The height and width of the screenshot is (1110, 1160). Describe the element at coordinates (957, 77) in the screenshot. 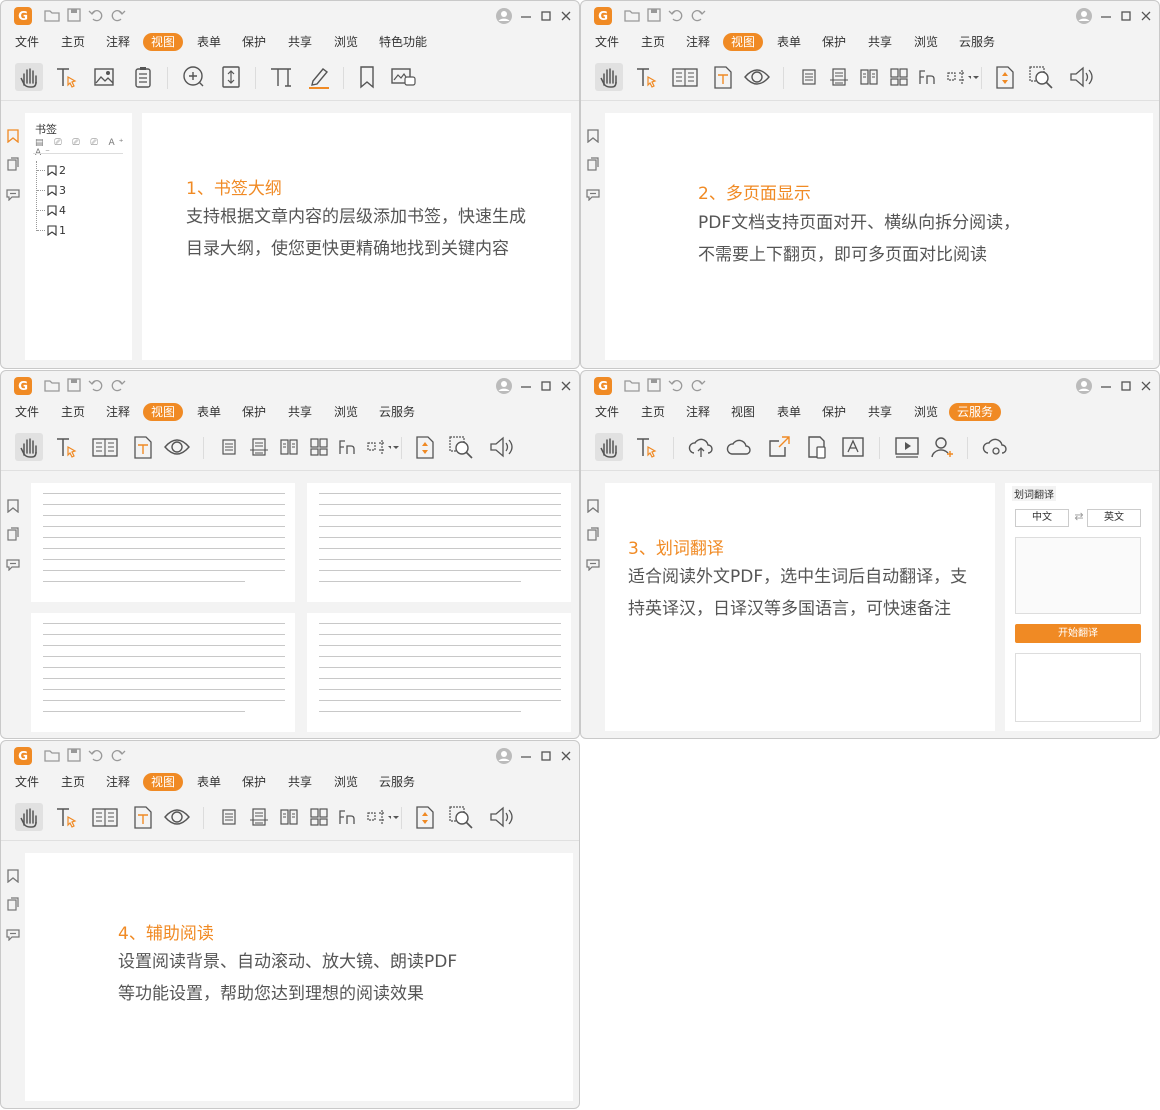

I see `split-icon` at that location.